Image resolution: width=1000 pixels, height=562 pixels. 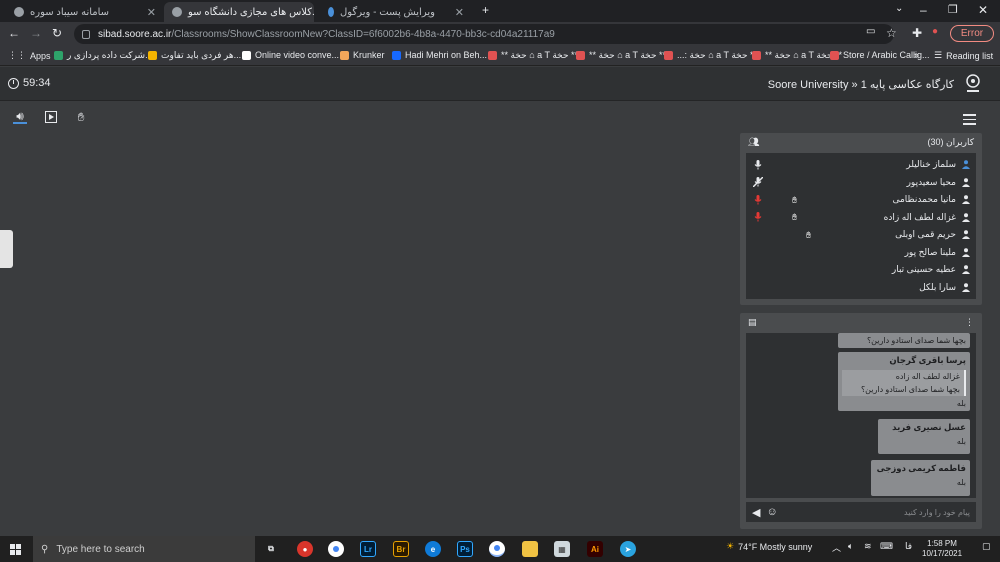 I want to click on chat-more-icon: ⋮, so click(x=969, y=322).